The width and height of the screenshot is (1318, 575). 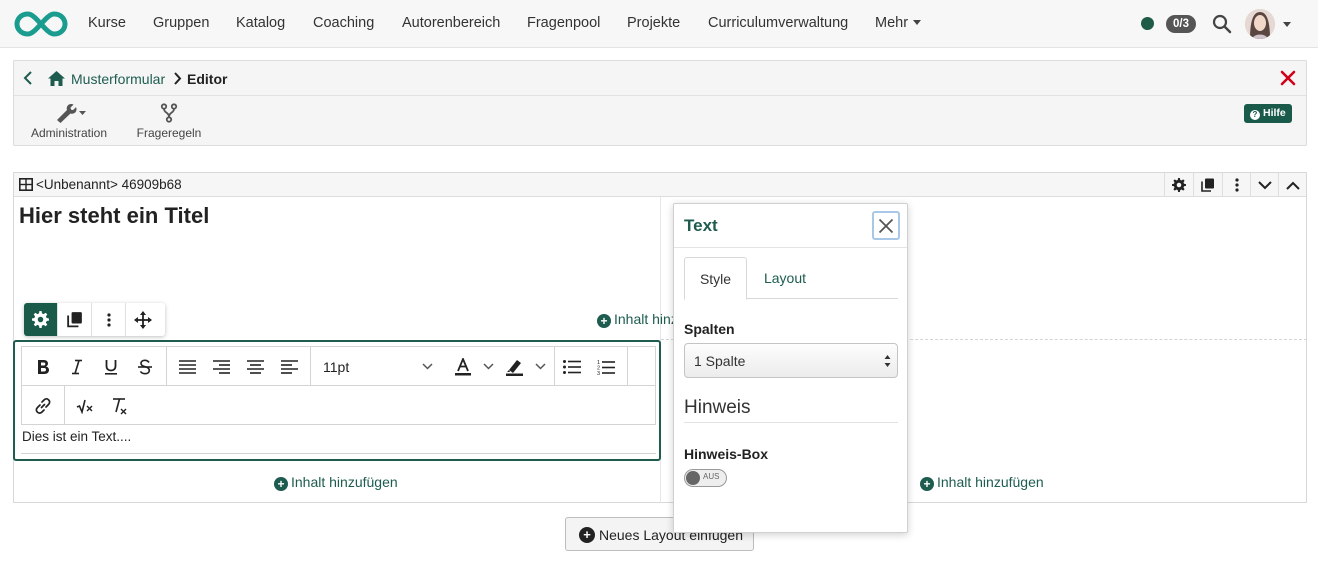 I want to click on align-left-button, so click(x=289, y=366).